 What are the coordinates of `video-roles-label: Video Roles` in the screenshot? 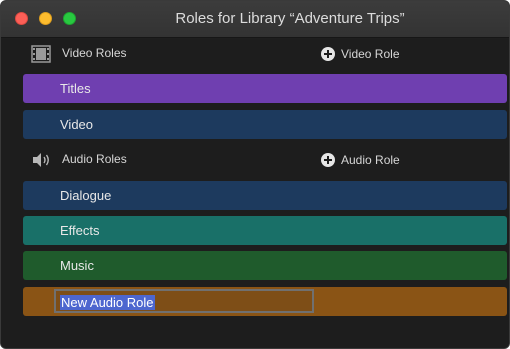 It's located at (94, 53).